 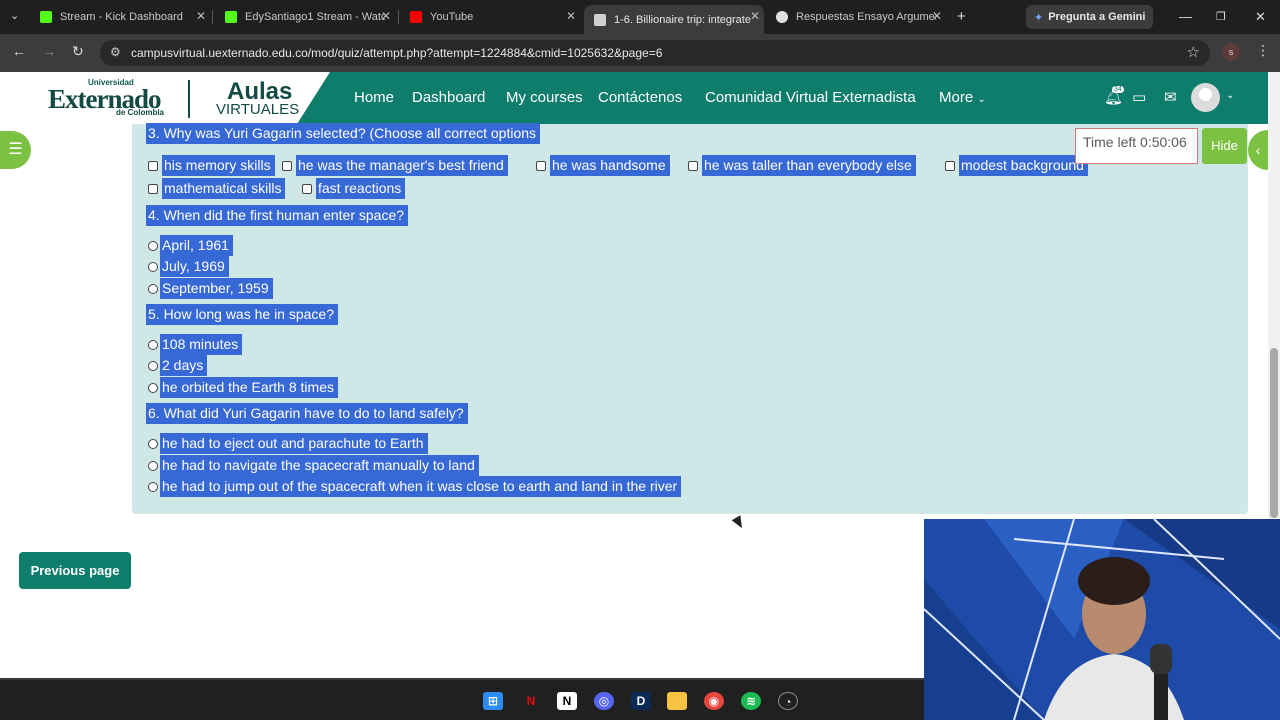 What do you see at coordinates (544, 97) in the screenshot?
I see `nav-my-courses: My courses` at bounding box center [544, 97].